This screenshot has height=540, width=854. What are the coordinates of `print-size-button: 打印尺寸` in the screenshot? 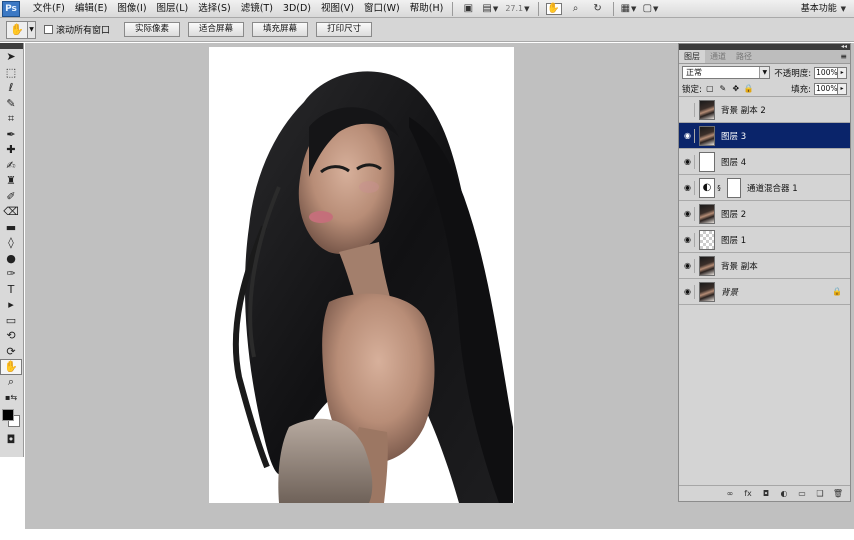 It's located at (344, 29).